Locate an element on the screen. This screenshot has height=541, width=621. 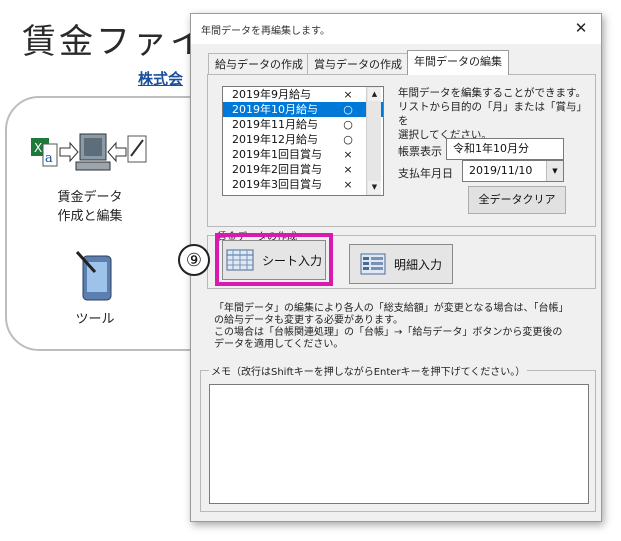
list-item-selected: 2019年10月給与 ○ is located at coordinates (303, 109).